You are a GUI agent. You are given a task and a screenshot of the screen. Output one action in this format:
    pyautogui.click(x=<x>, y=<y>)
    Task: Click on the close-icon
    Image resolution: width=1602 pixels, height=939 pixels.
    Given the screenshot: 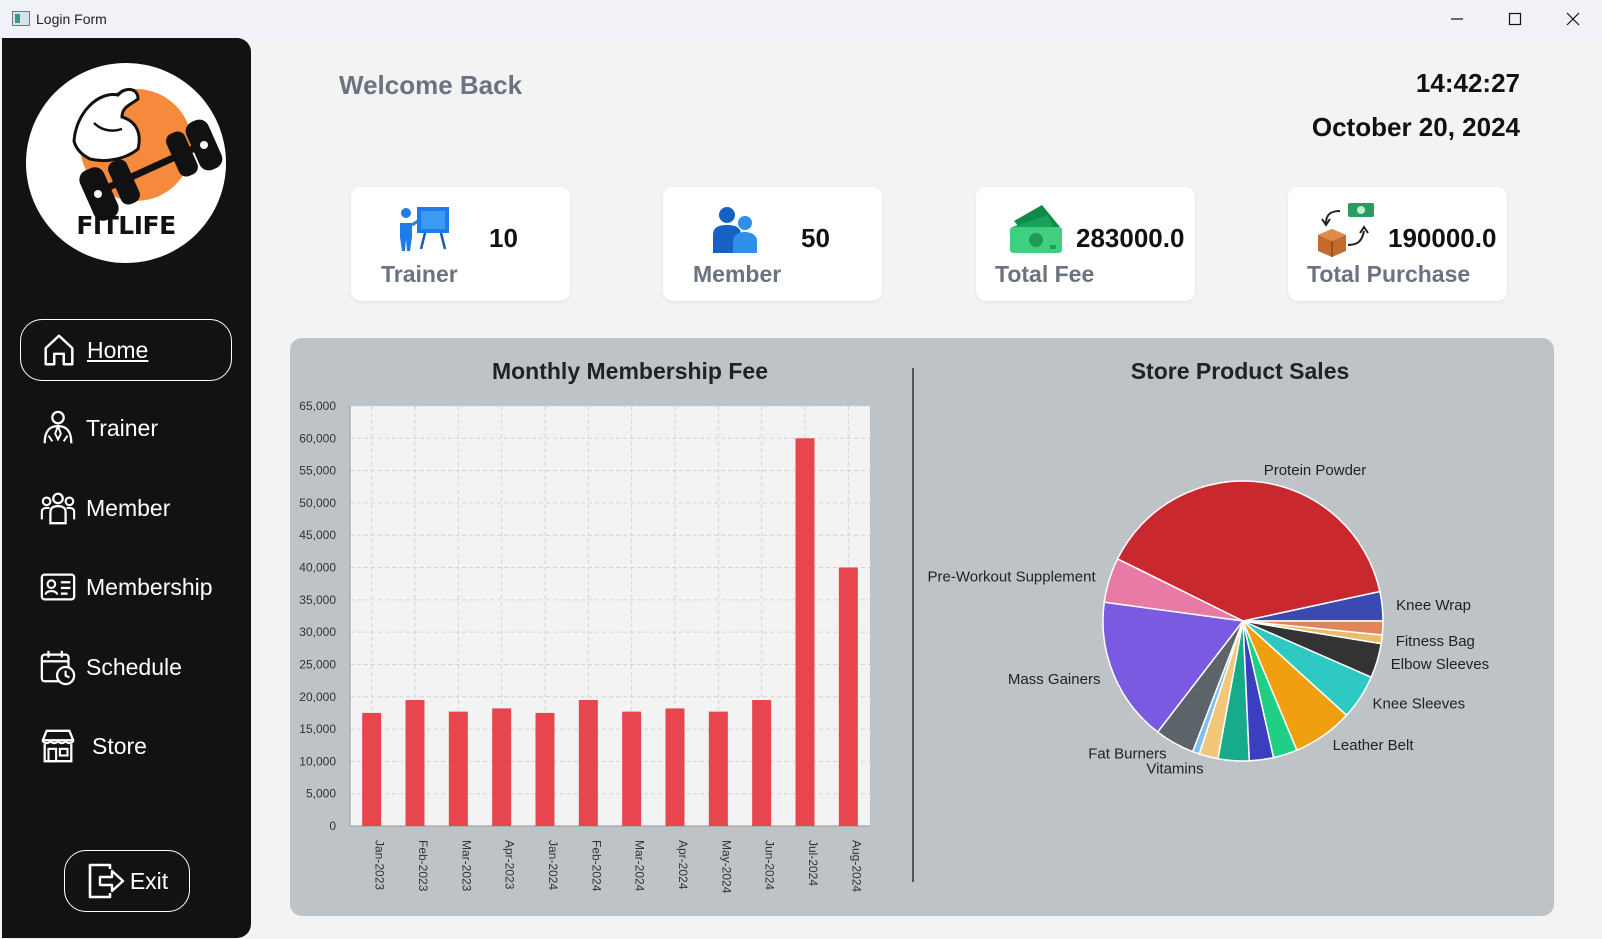 What is the action you would take?
    pyautogui.click(x=1573, y=19)
    